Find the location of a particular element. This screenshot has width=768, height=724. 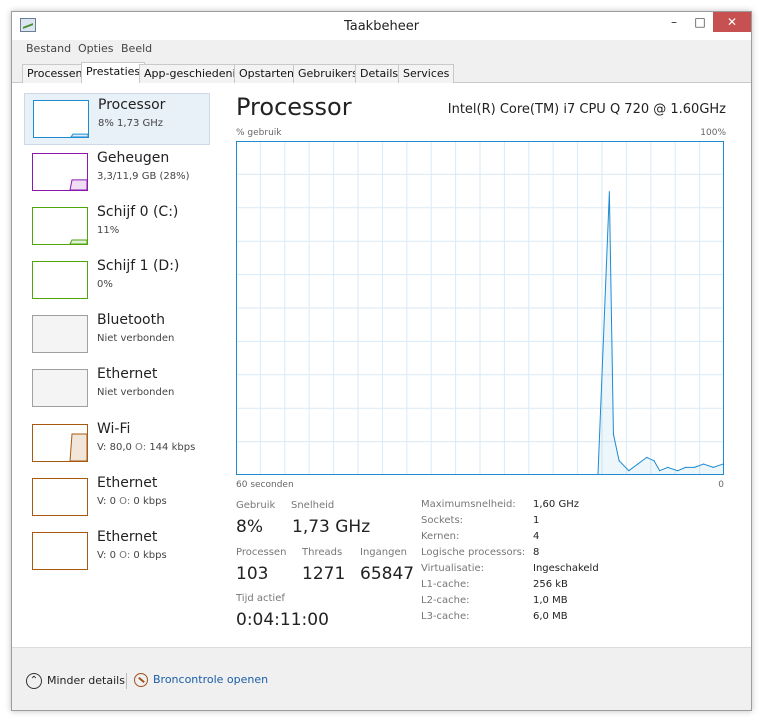

menu-opties: Opties is located at coordinates (96, 48).